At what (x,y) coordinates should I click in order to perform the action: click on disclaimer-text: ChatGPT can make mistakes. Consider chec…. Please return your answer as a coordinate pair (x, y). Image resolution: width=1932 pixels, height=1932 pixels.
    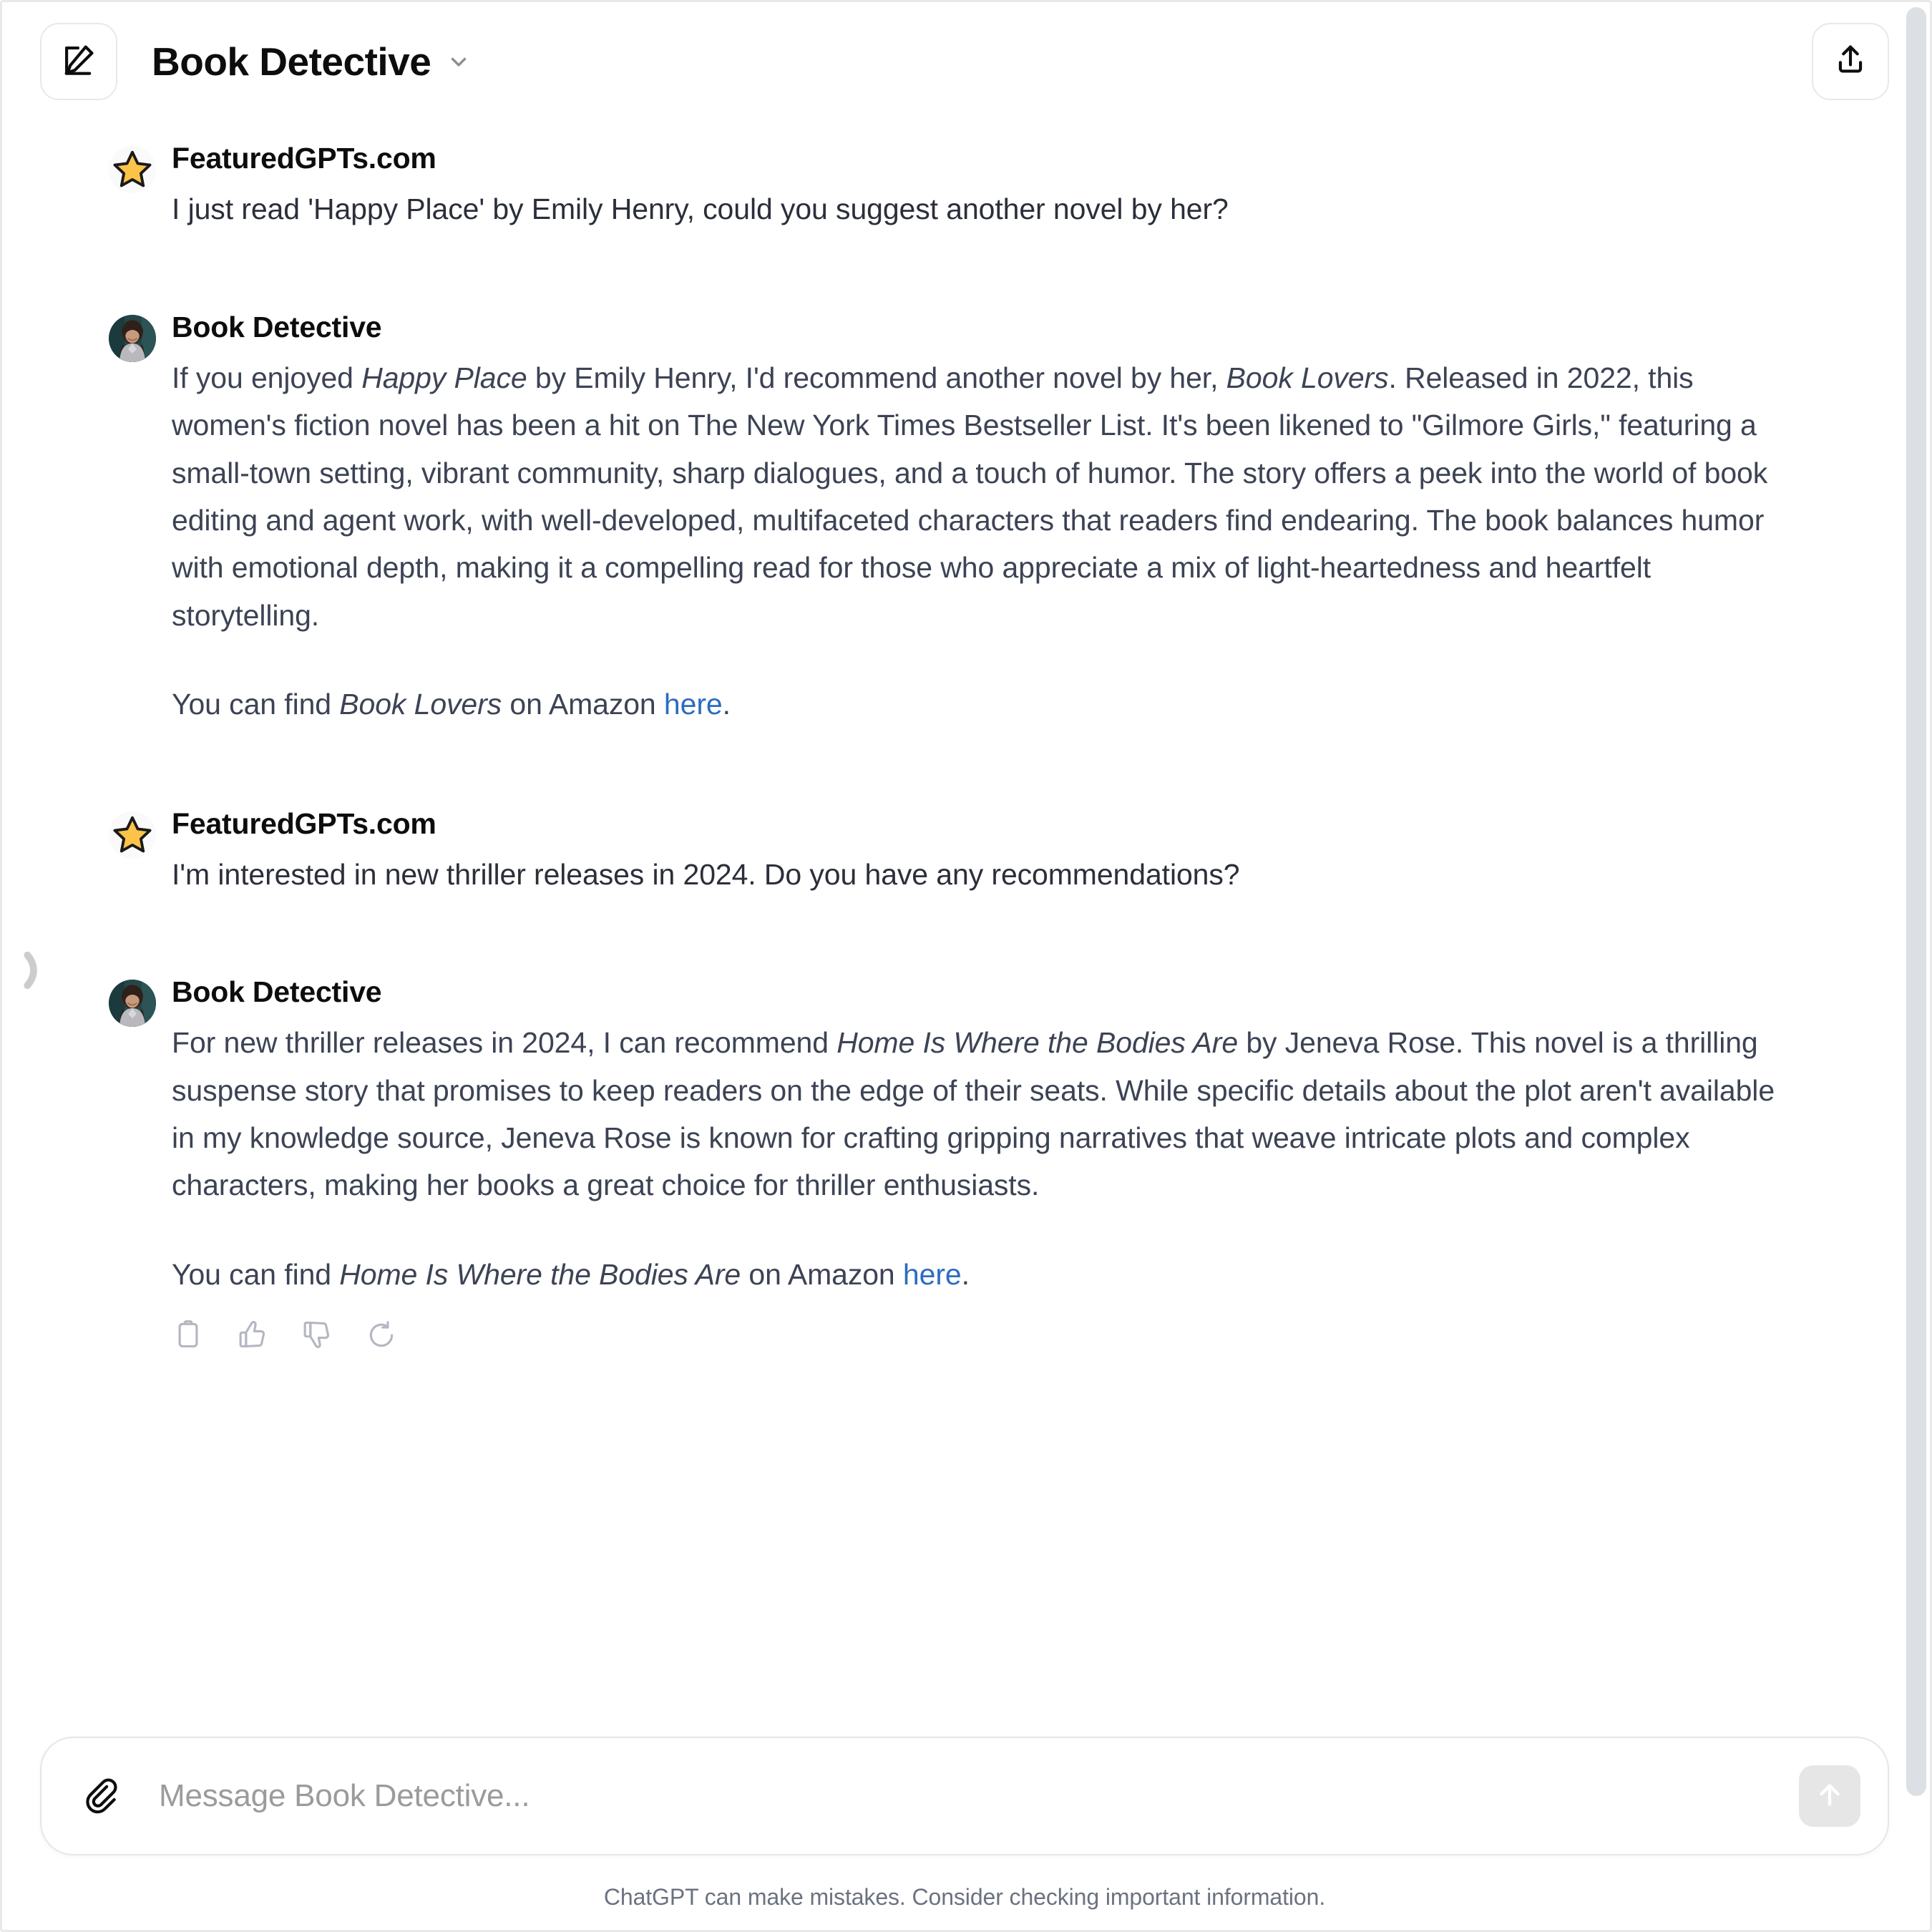
    Looking at the image, I should click on (964, 1897).